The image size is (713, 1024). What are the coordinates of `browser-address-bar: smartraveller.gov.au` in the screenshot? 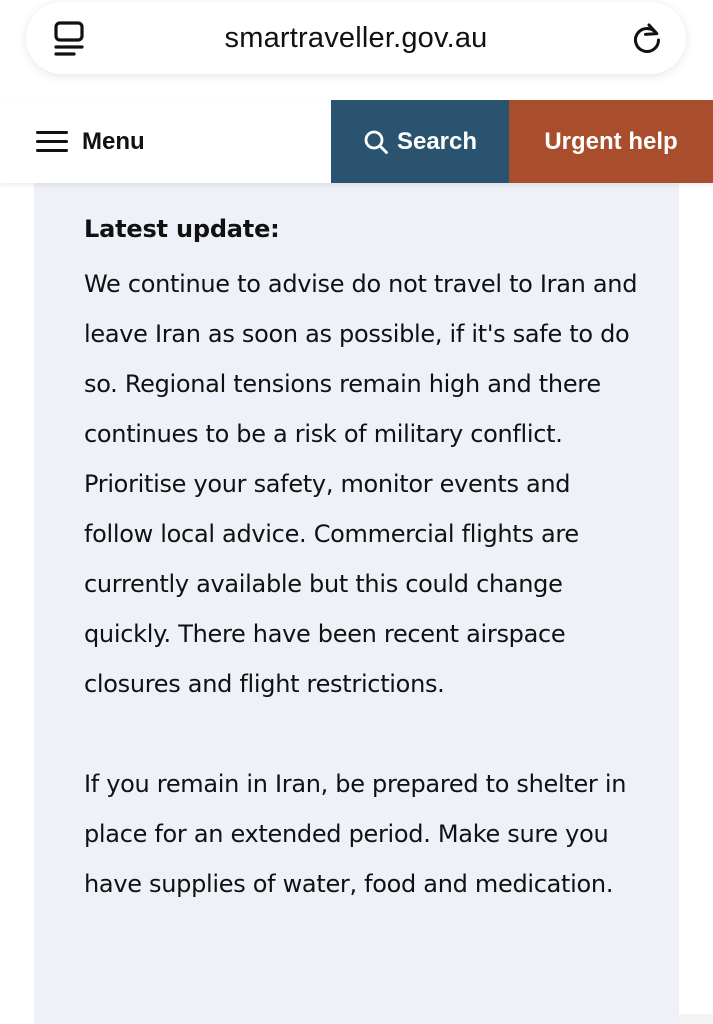 It's located at (356, 38).